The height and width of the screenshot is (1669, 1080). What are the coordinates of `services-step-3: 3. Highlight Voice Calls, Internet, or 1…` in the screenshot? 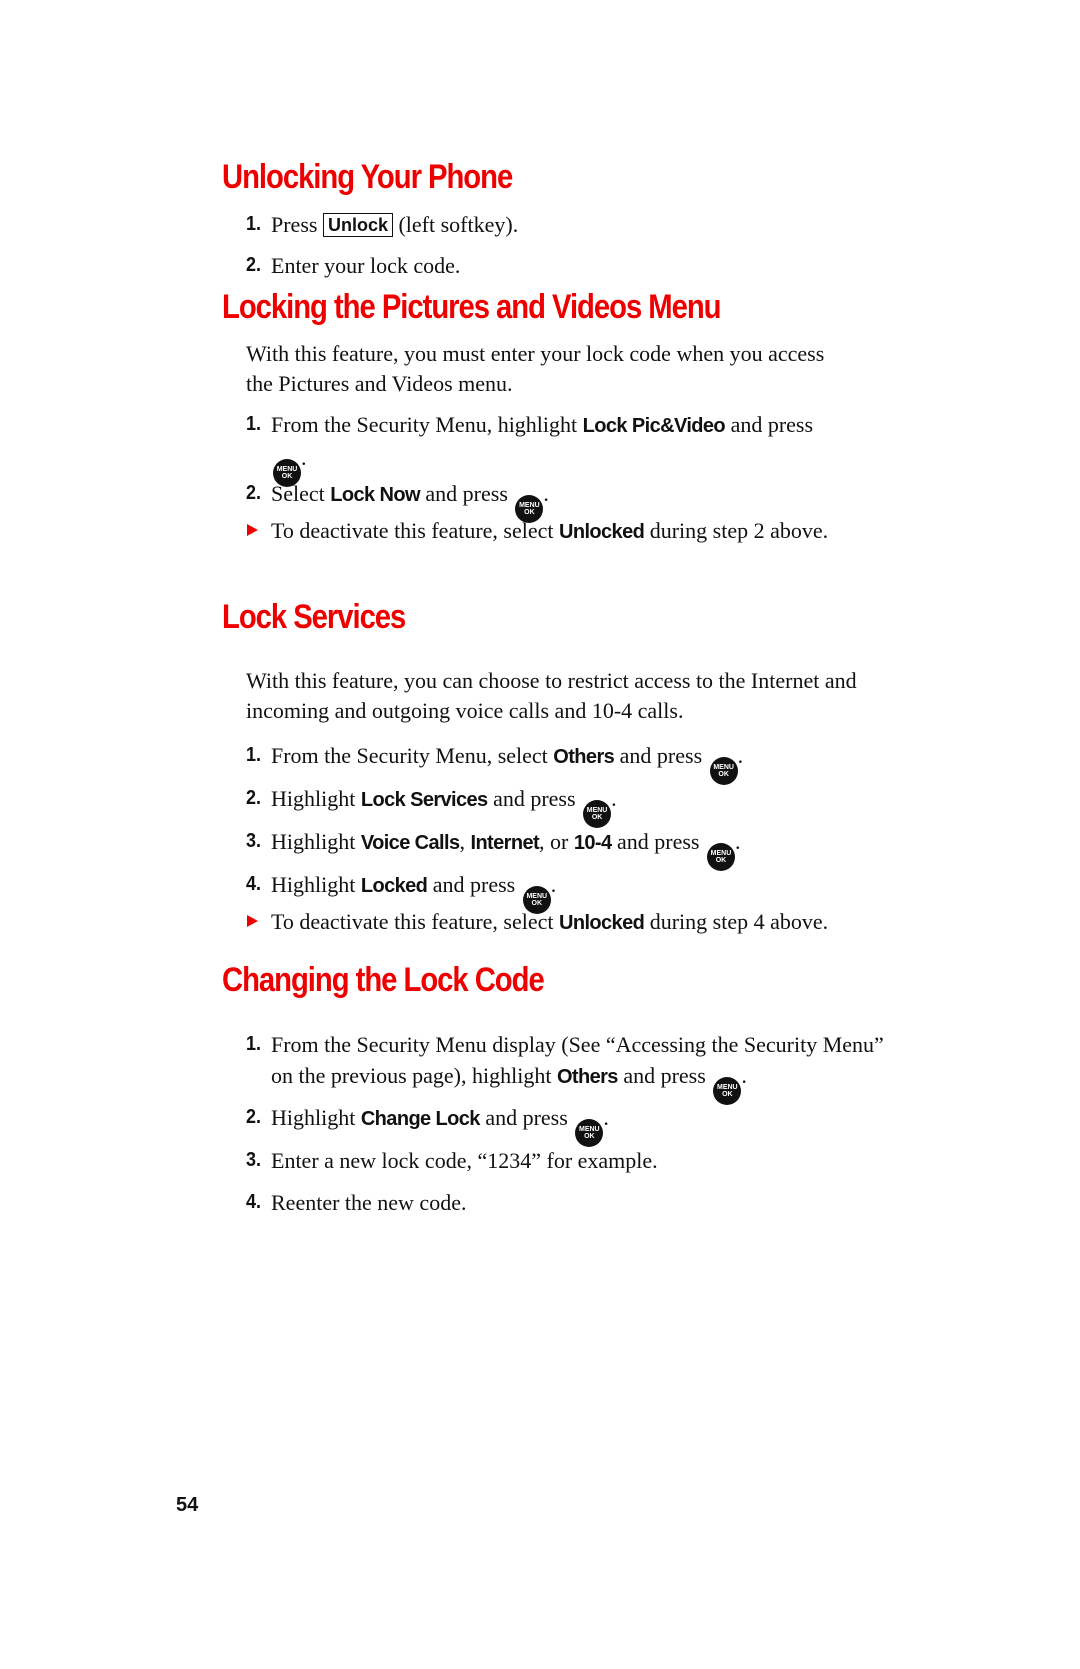 It's located at (566, 848).